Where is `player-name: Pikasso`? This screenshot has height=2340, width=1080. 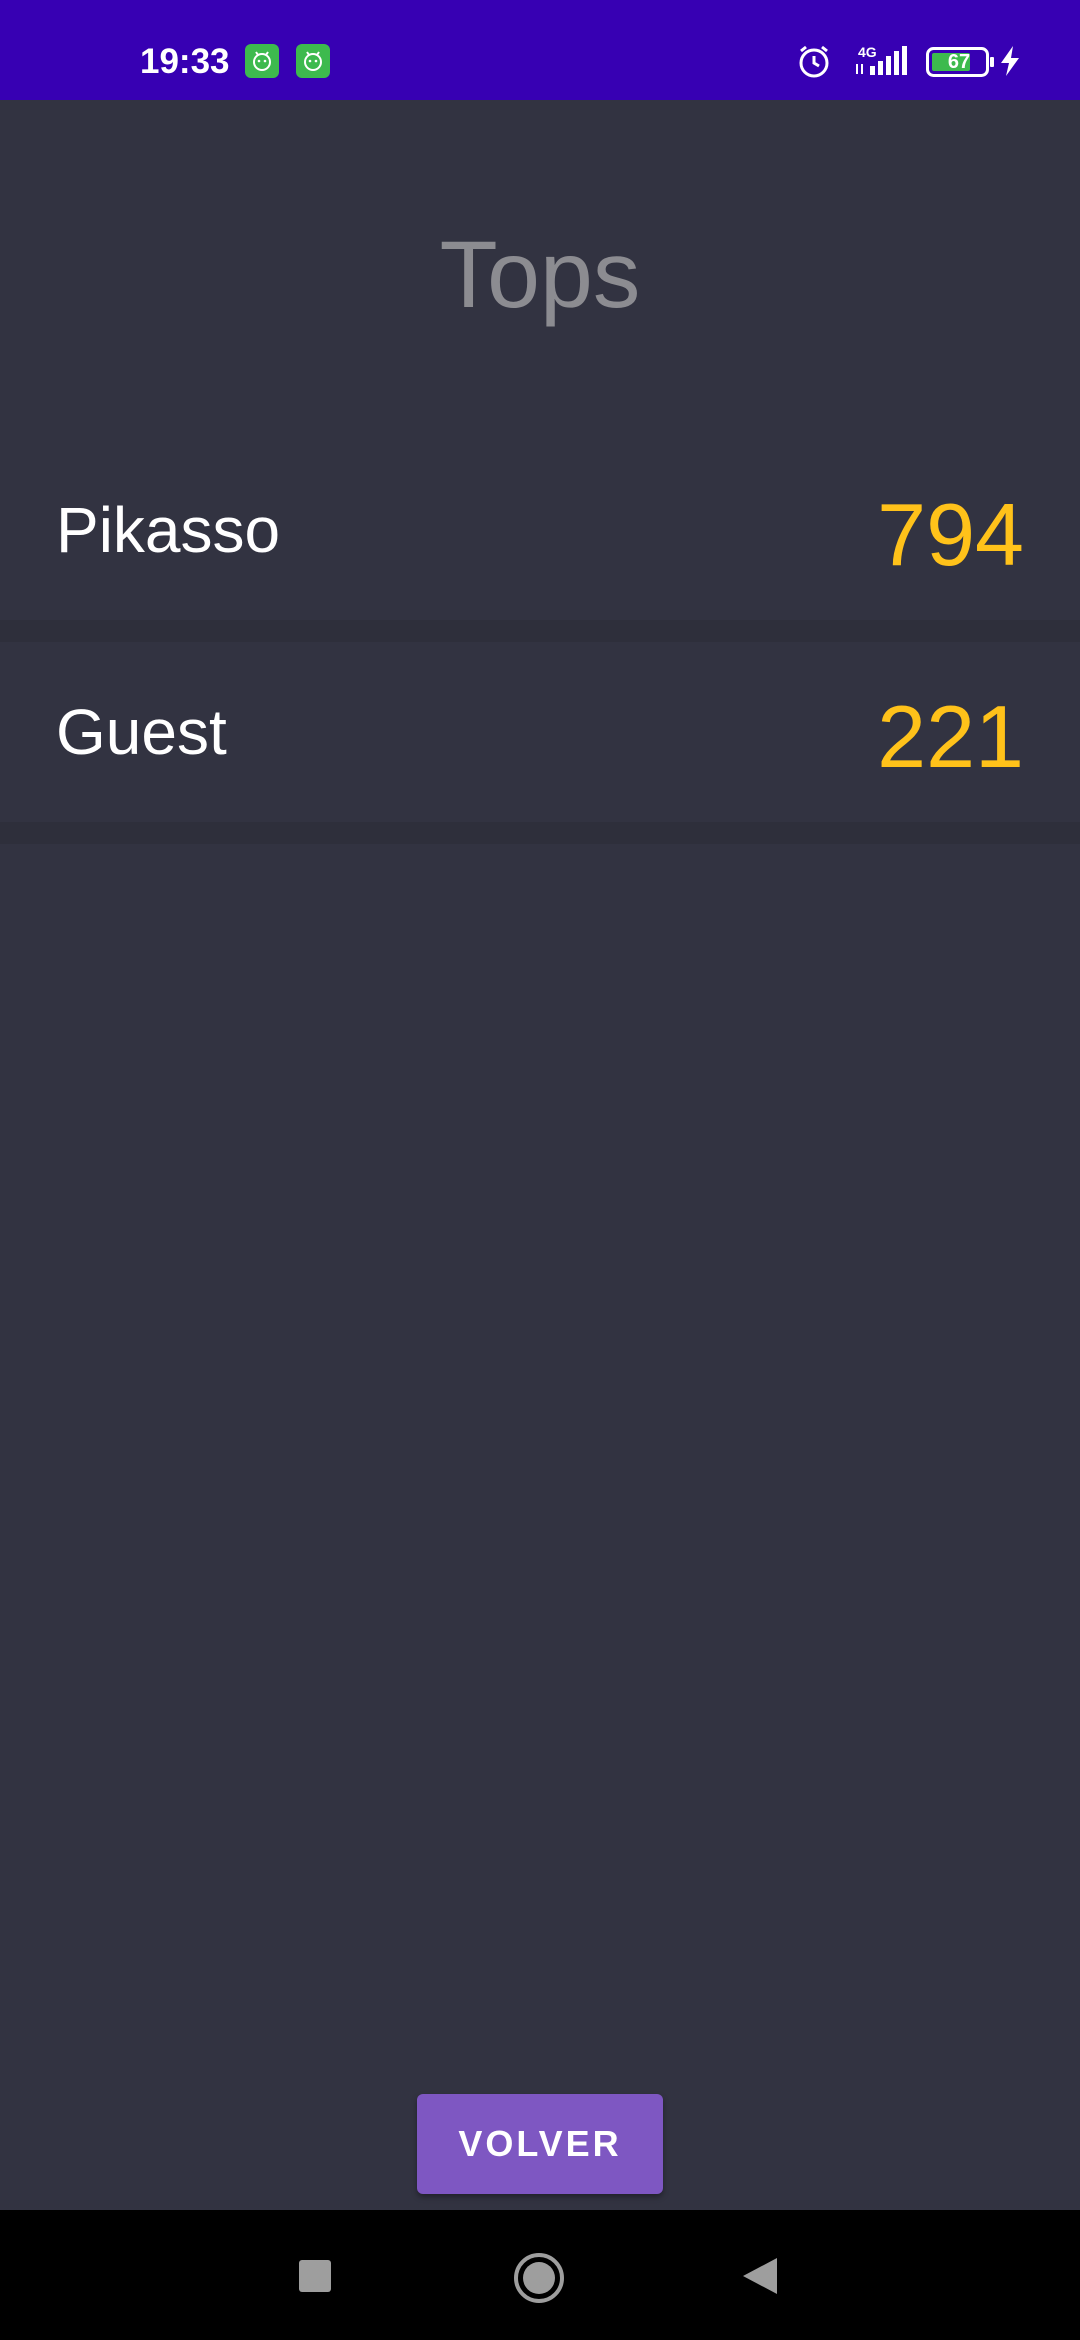
player-name: Pikasso is located at coordinates (168, 530).